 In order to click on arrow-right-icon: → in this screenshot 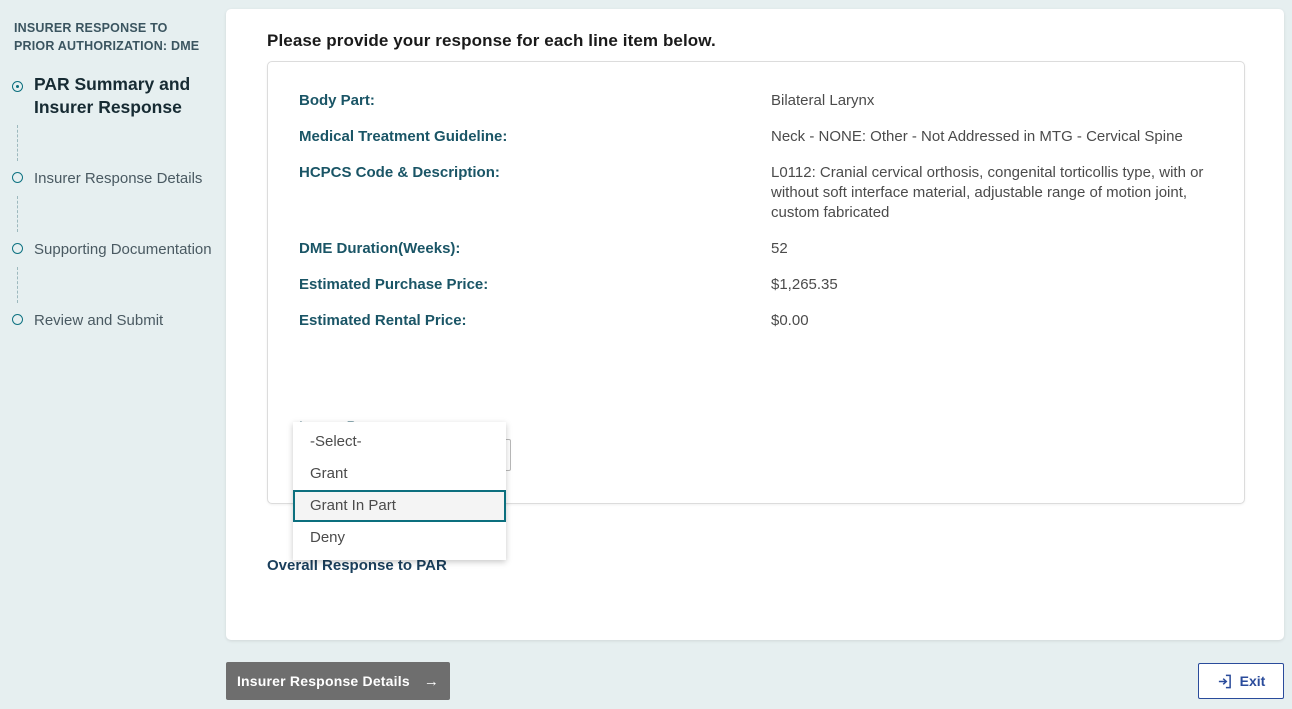, I will do `click(431, 681)`.